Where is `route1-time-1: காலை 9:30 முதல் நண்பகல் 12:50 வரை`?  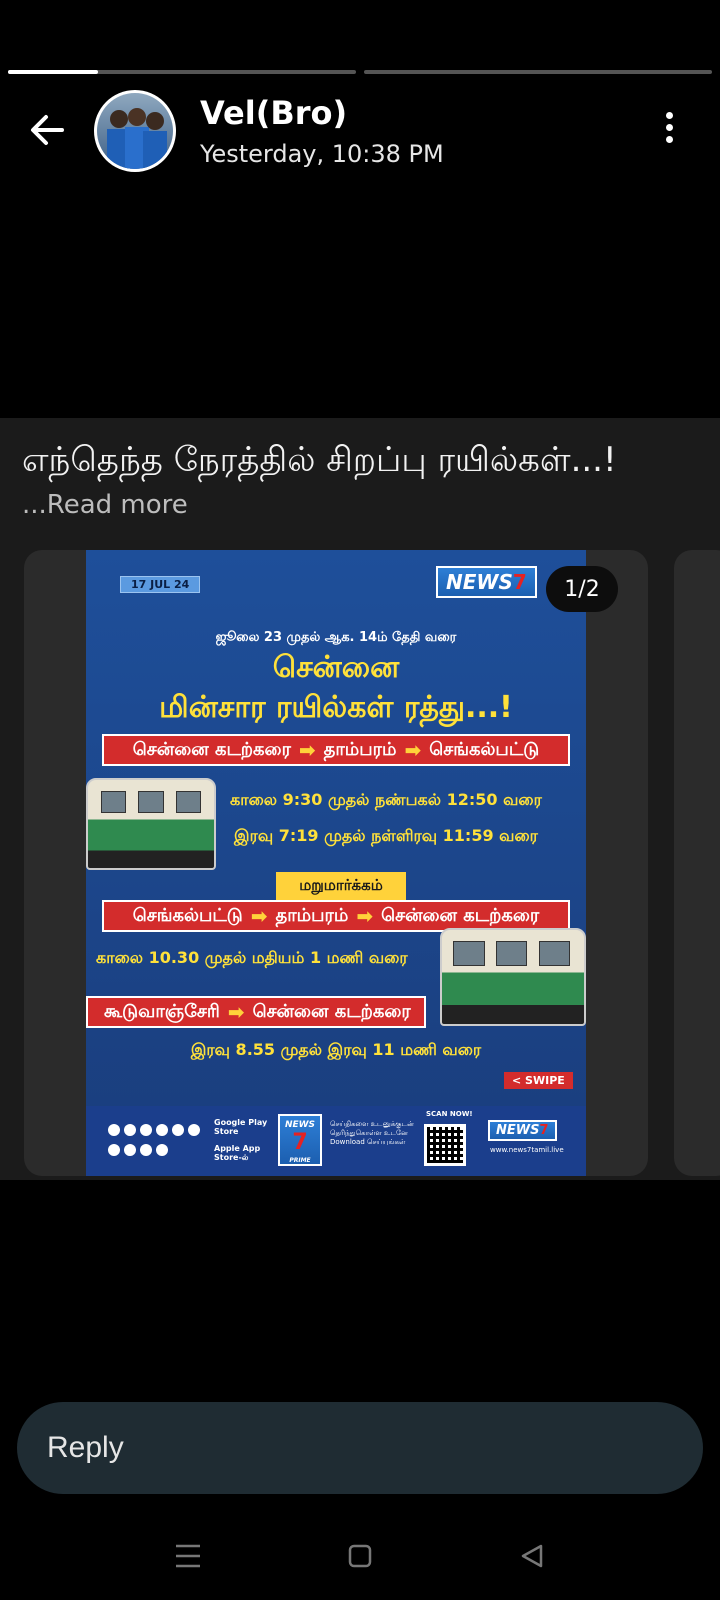 route1-time-1: காலை 9:30 முதல் நண்பகல் 12:50 வரை is located at coordinates (386, 799).